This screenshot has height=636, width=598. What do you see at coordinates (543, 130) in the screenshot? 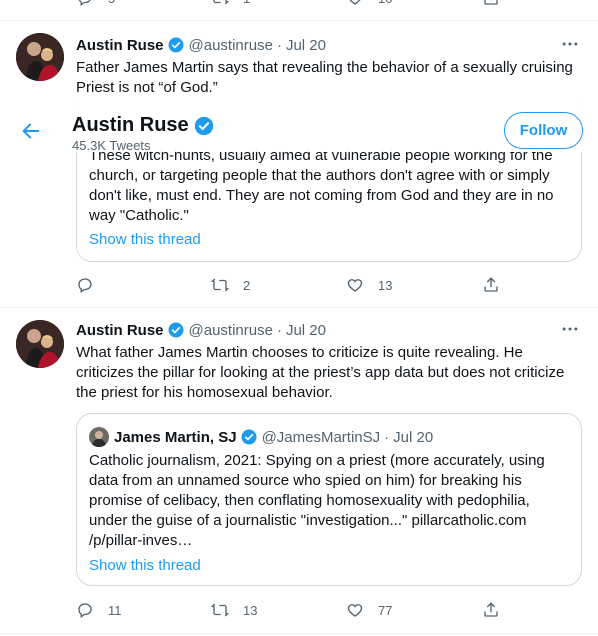
I see `follow-button: Follow` at bounding box center [543, 130].